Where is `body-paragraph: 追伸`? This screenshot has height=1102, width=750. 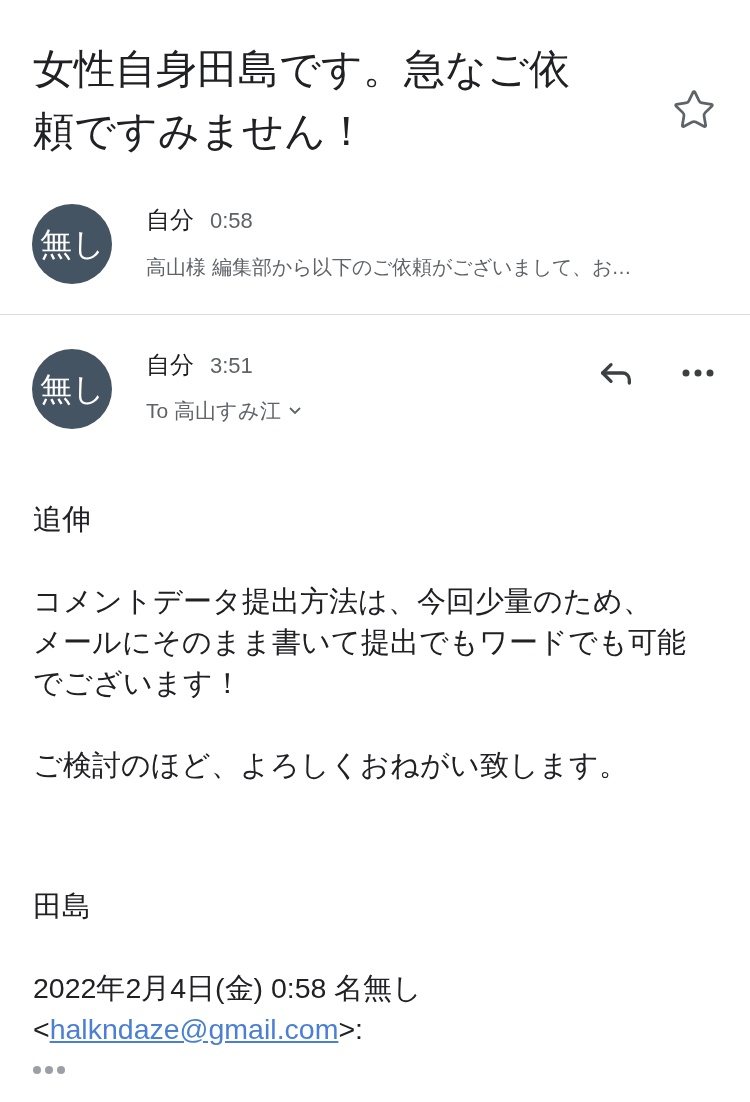 body-paragraph: 追伸 is located at coordinates (62, 519).